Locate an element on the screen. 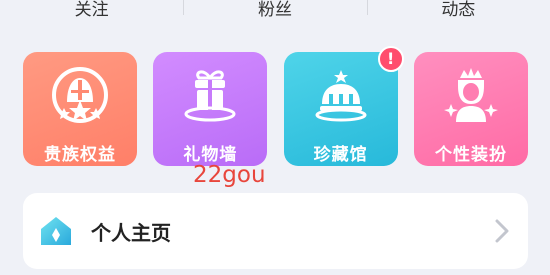 The width and height of the screenshot is (550, 275). tile-label: 个性装扮 is located at coordinates (470, 155).